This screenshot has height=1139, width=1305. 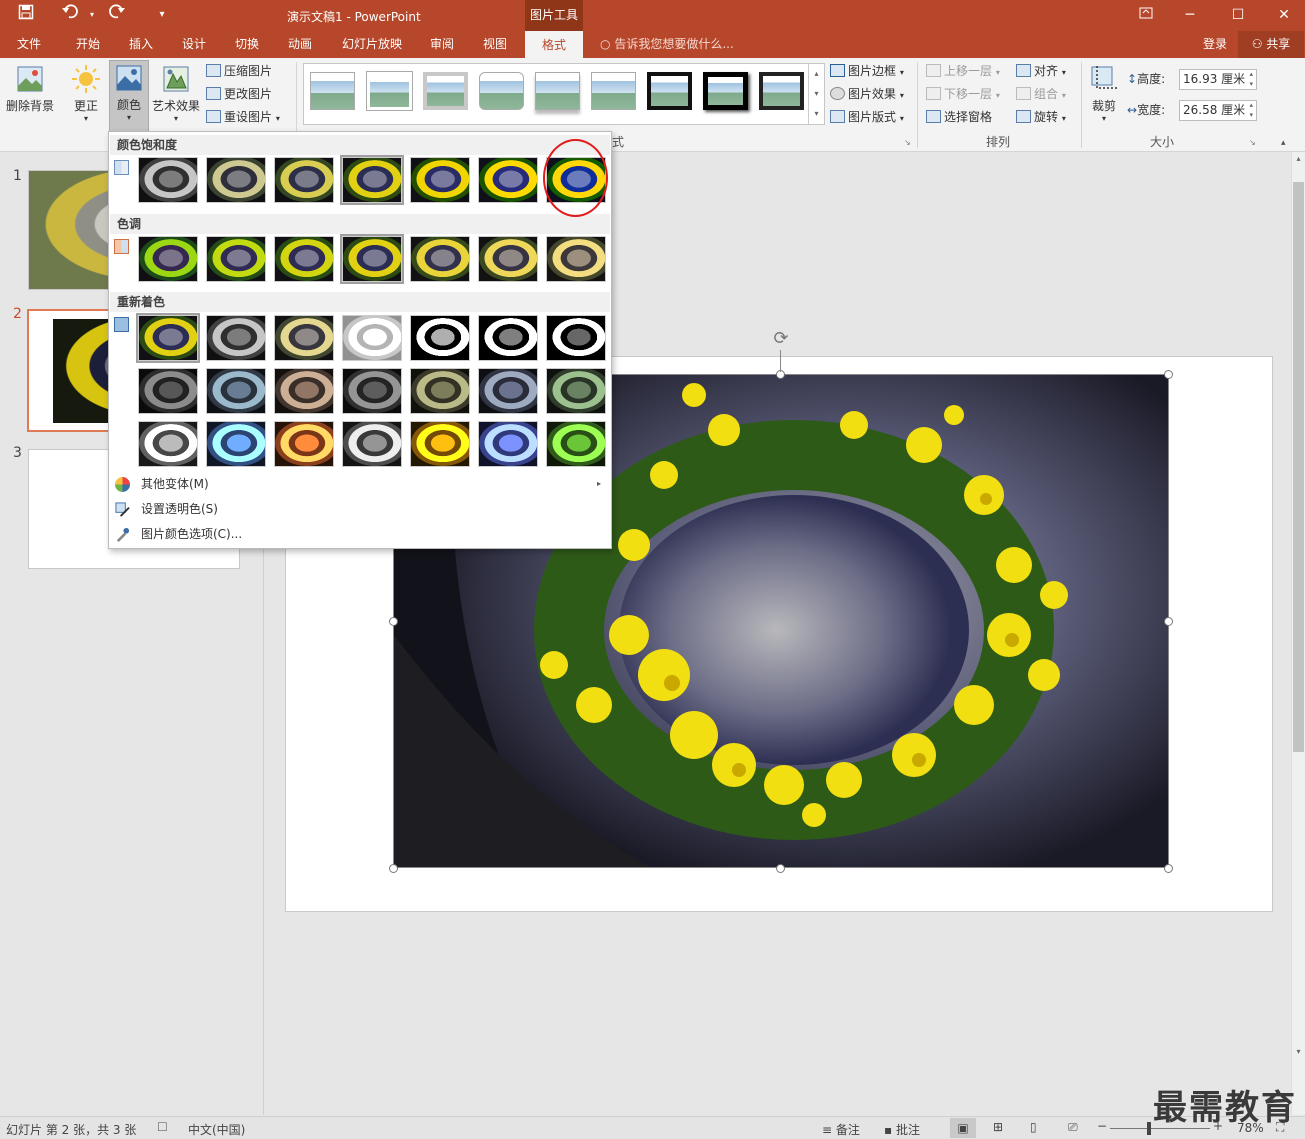 I want to click on vertical-scrollbar: ▴ ▾, so click(x=1298, y=633).